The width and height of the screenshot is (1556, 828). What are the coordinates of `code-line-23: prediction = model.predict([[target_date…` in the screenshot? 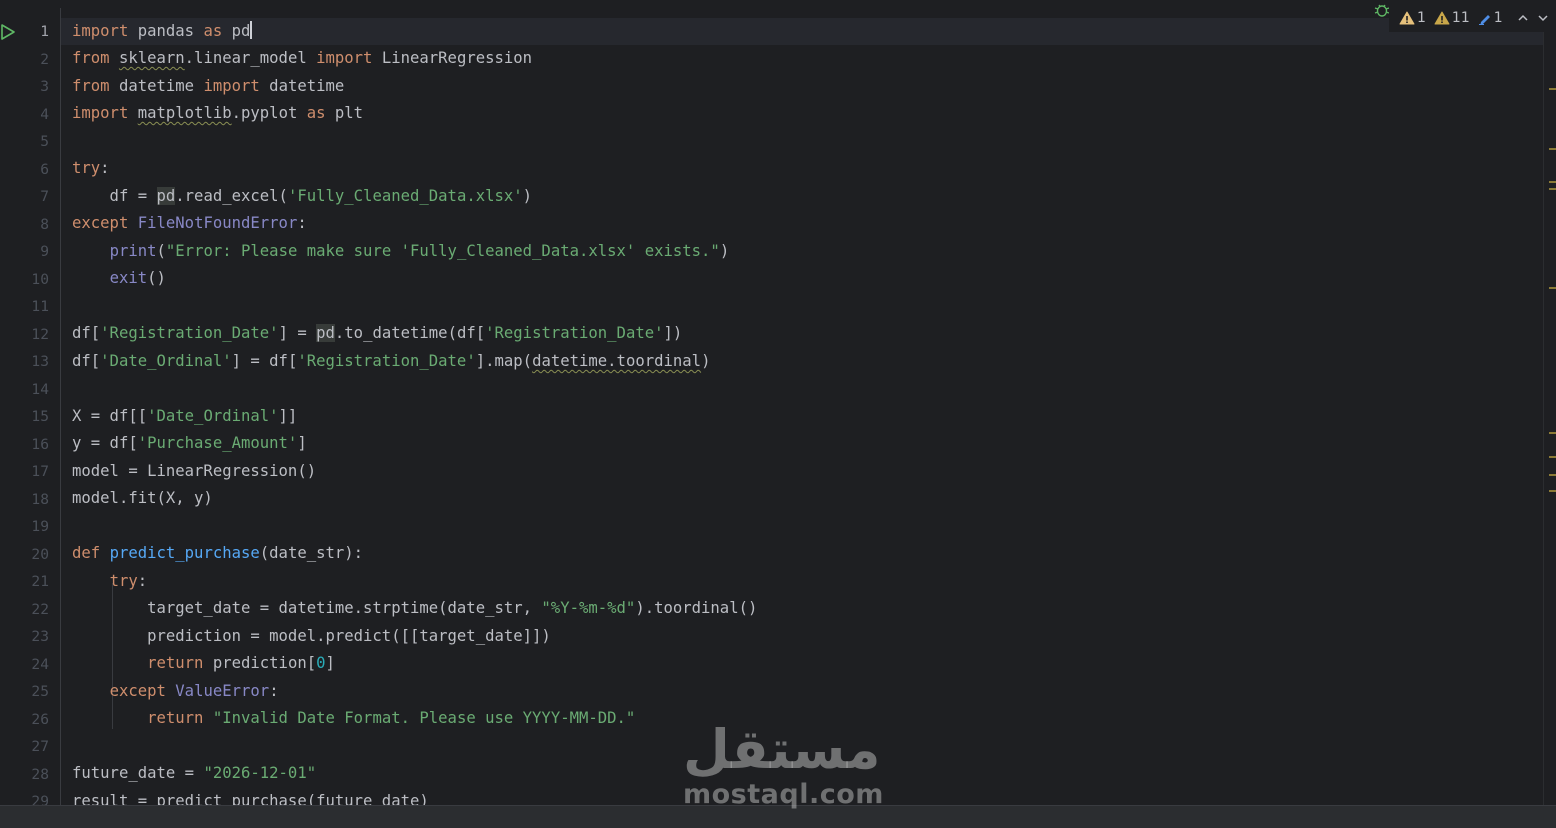 It's located at (802, 636).